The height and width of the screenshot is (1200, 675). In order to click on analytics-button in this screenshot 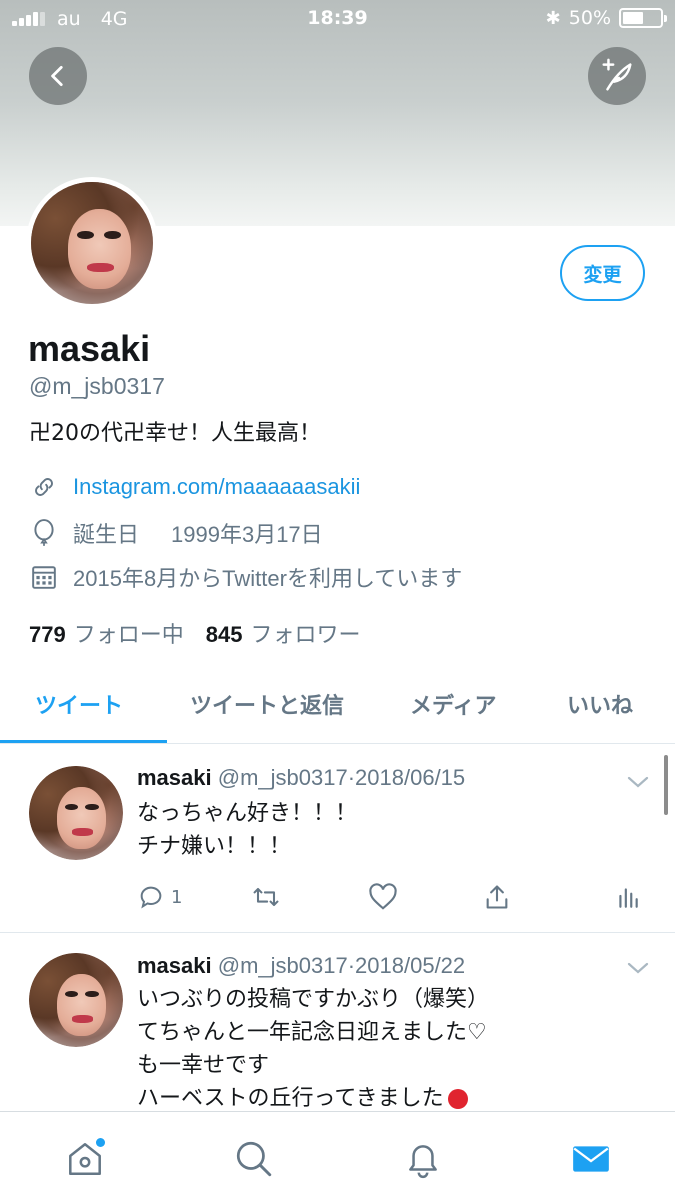, I will do `click(628, 897)`.